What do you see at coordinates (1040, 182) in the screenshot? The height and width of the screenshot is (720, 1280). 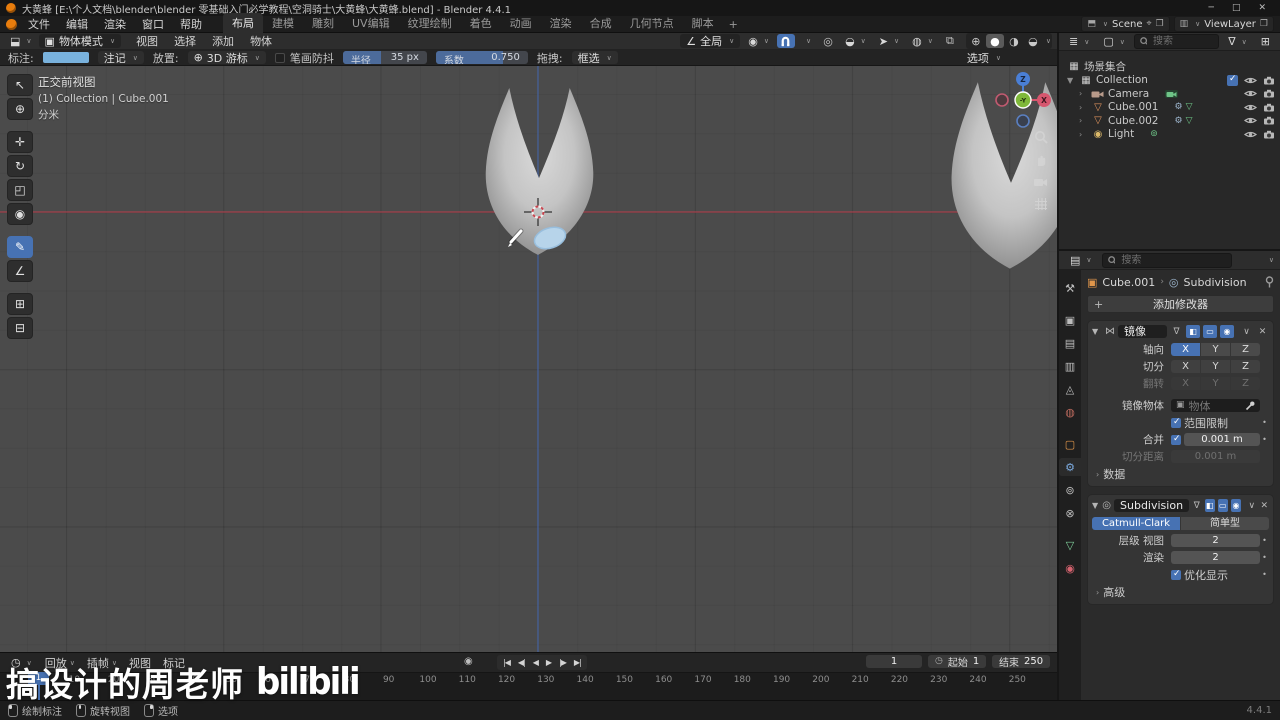 I see `camera-view-icon` at bounding box center [1040, 182].